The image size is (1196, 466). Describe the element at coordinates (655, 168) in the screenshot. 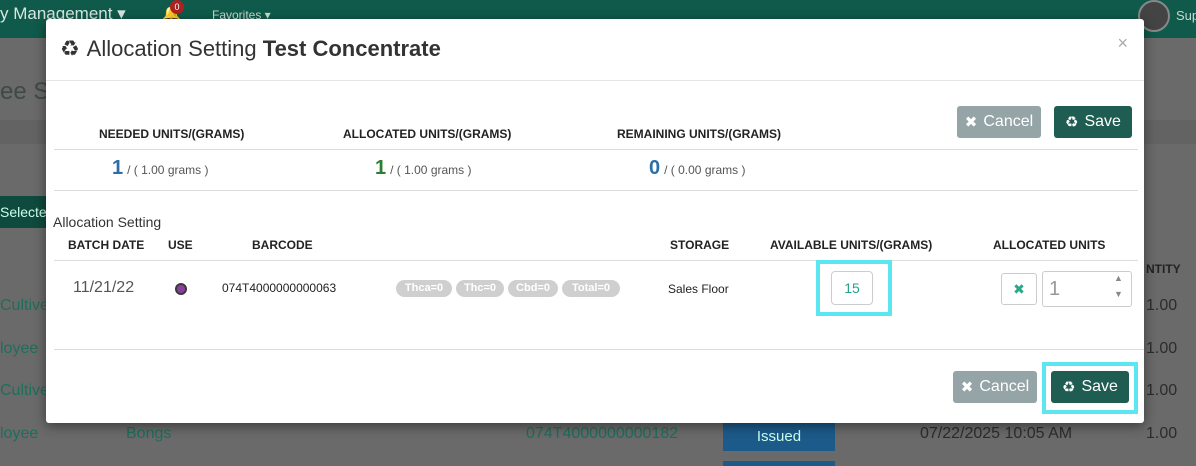

I see `remaining-units: 0` at that location.